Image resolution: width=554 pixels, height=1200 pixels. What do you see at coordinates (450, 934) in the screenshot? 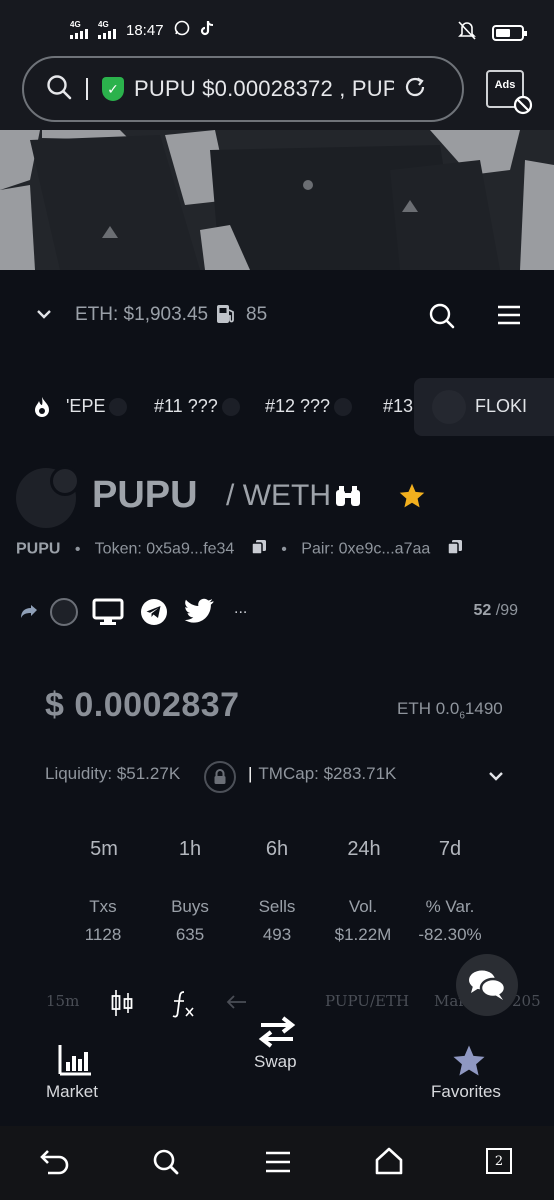
I see `stat-value: -82.30%` at bounding box center [450, 934].